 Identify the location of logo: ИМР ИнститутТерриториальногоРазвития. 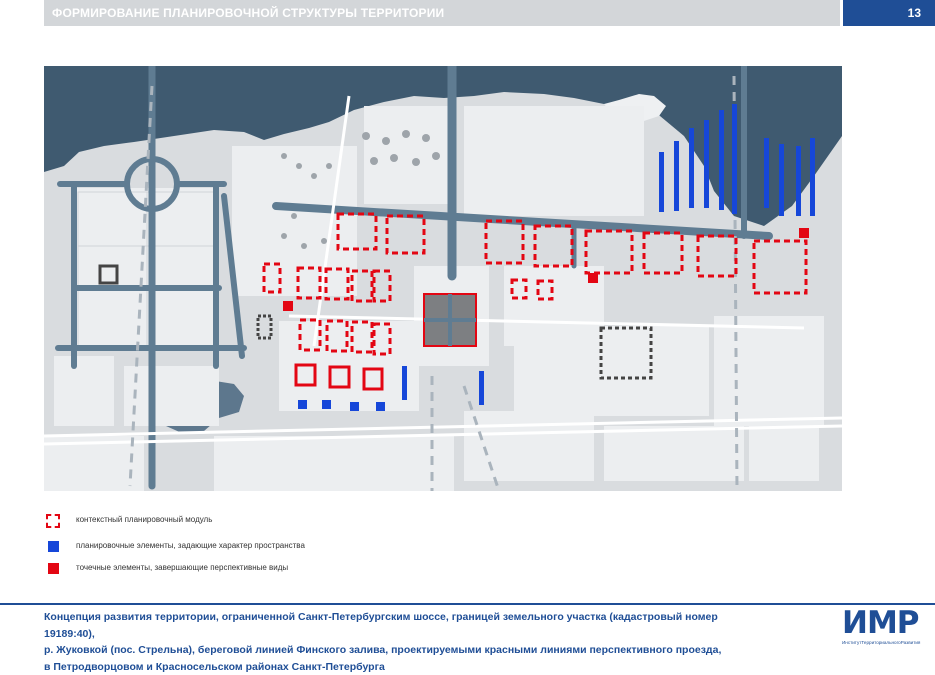
(884, 627).